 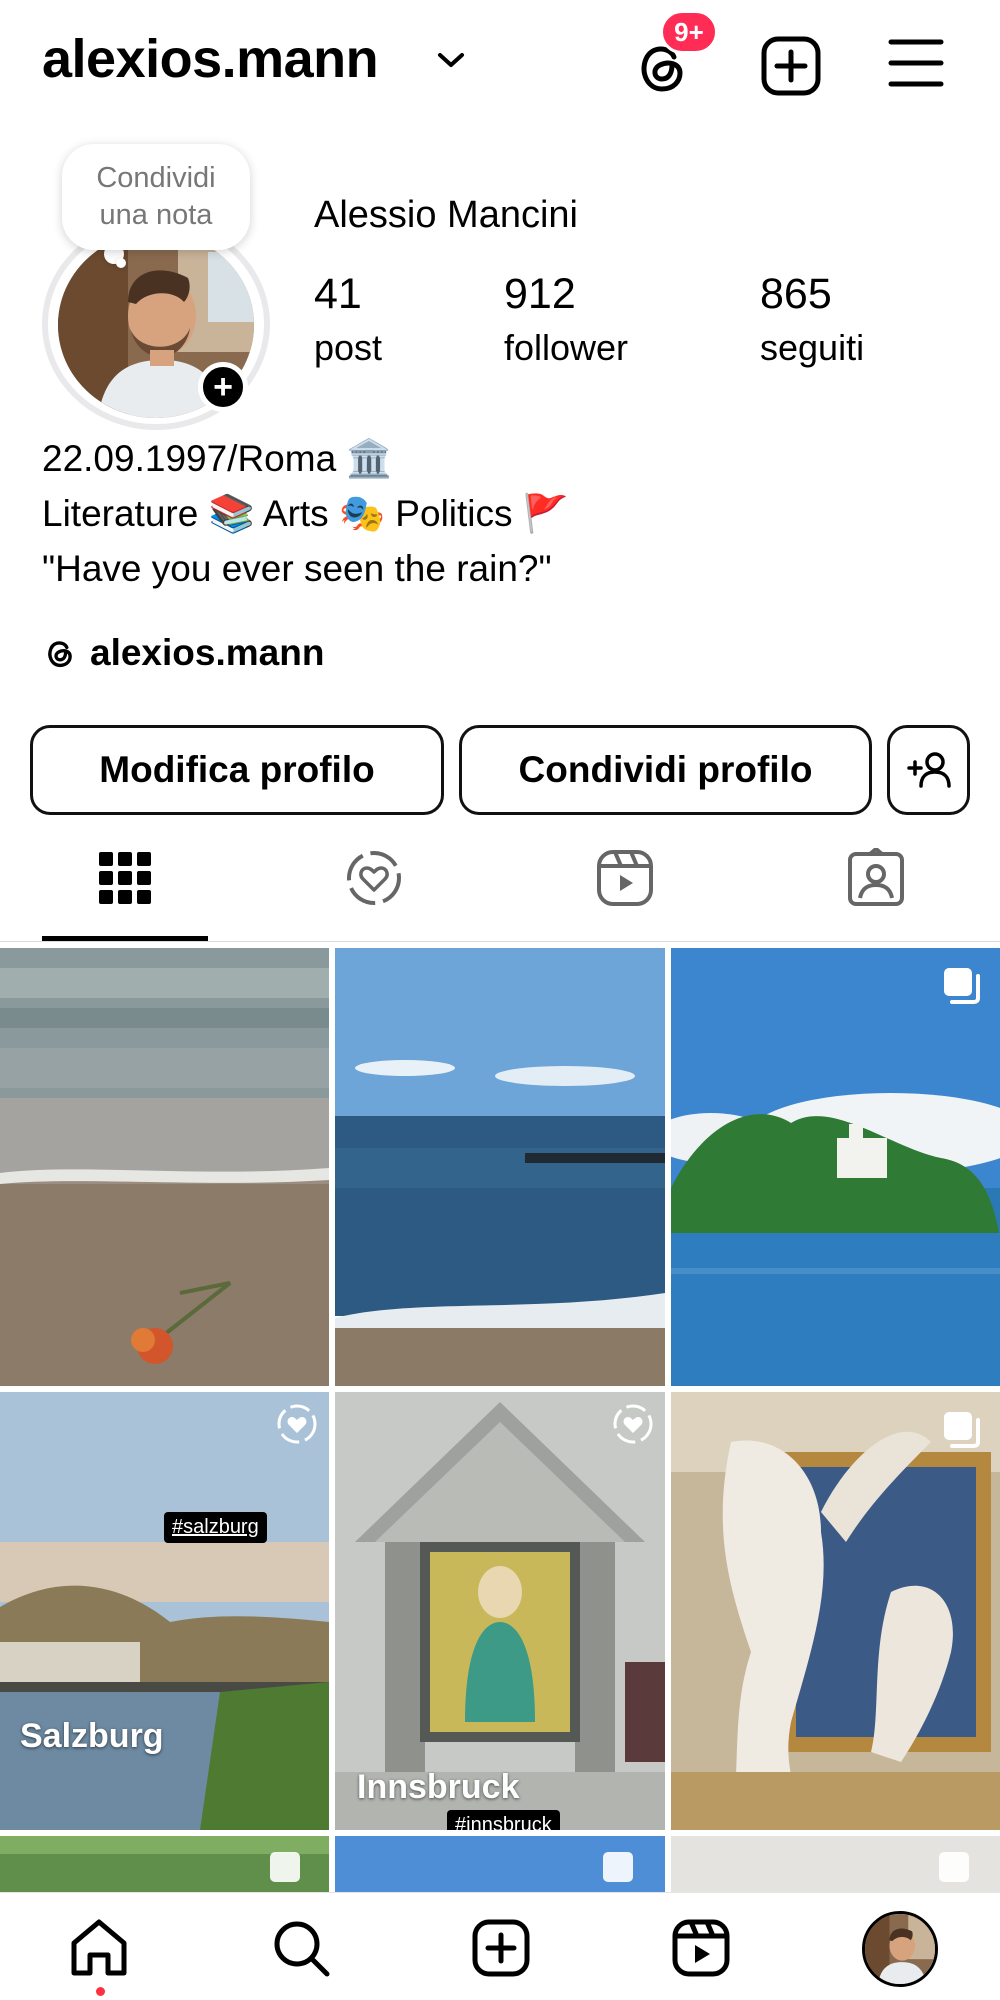 I want to click on stat-followers-label: follower, so click(x=566, y=347).